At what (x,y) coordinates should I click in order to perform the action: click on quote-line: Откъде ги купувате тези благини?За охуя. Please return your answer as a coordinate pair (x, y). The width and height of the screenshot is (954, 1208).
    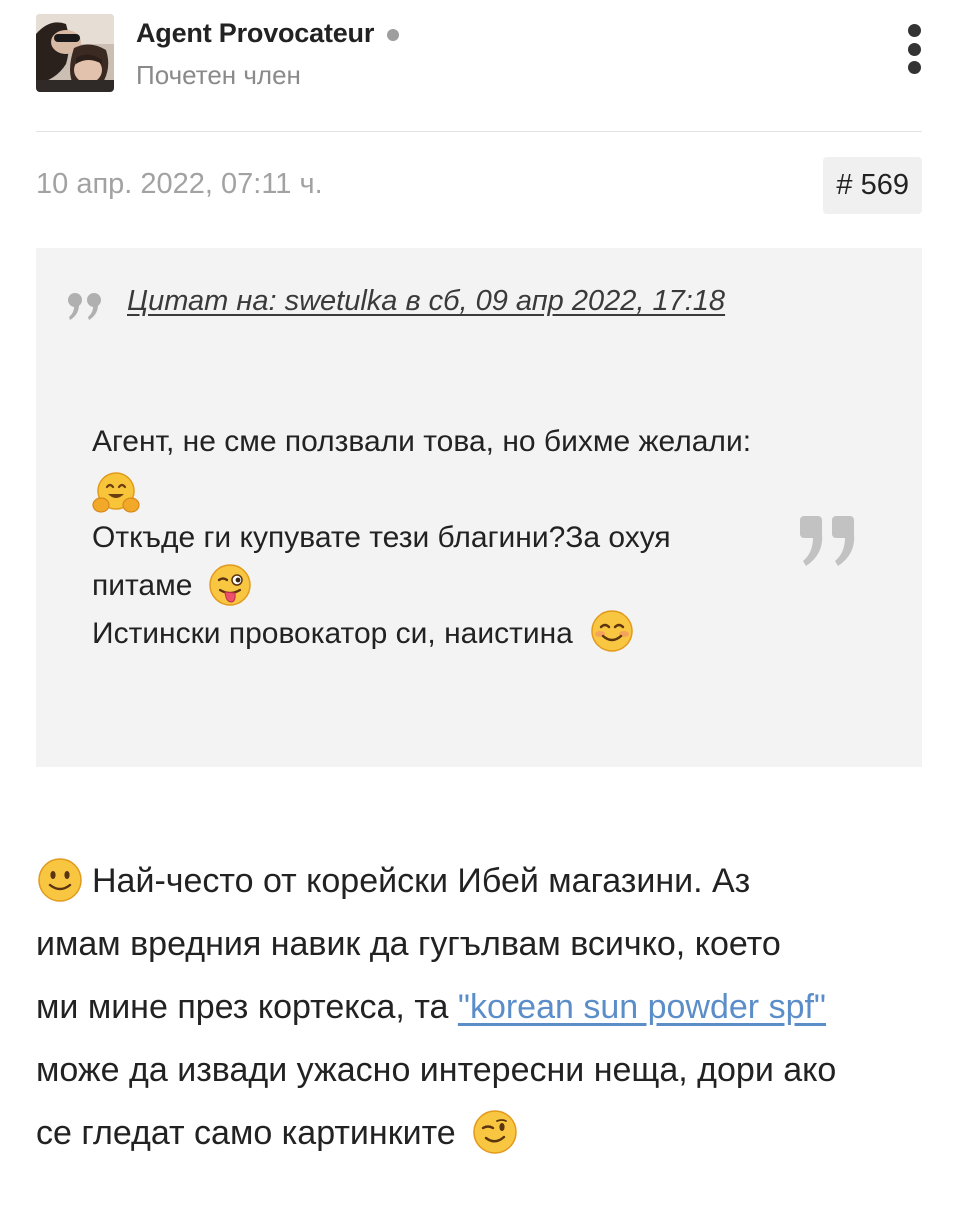
    Looking at the image, I should click on (381, 537).